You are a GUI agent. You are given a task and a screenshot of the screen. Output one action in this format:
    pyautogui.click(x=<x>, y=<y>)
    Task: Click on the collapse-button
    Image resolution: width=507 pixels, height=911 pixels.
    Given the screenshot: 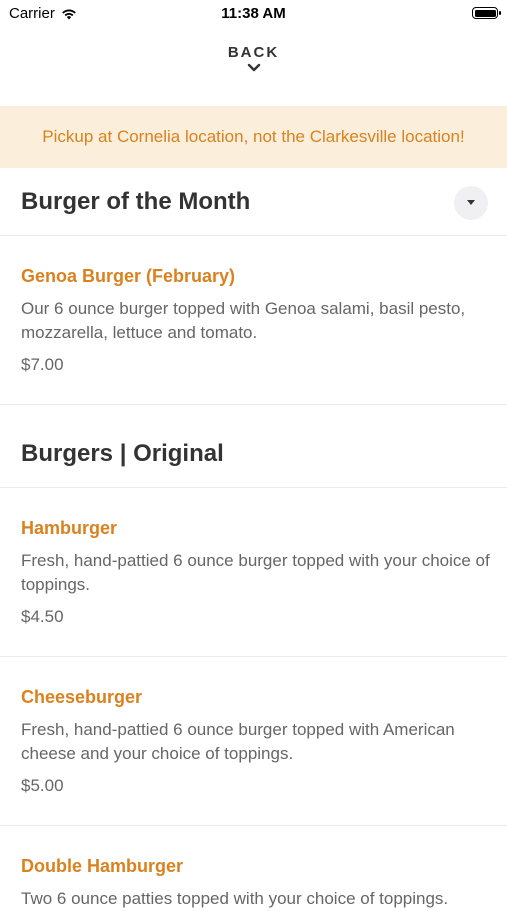 What is the action you would take?
    pyautogui.click(x=471, y=203)
    